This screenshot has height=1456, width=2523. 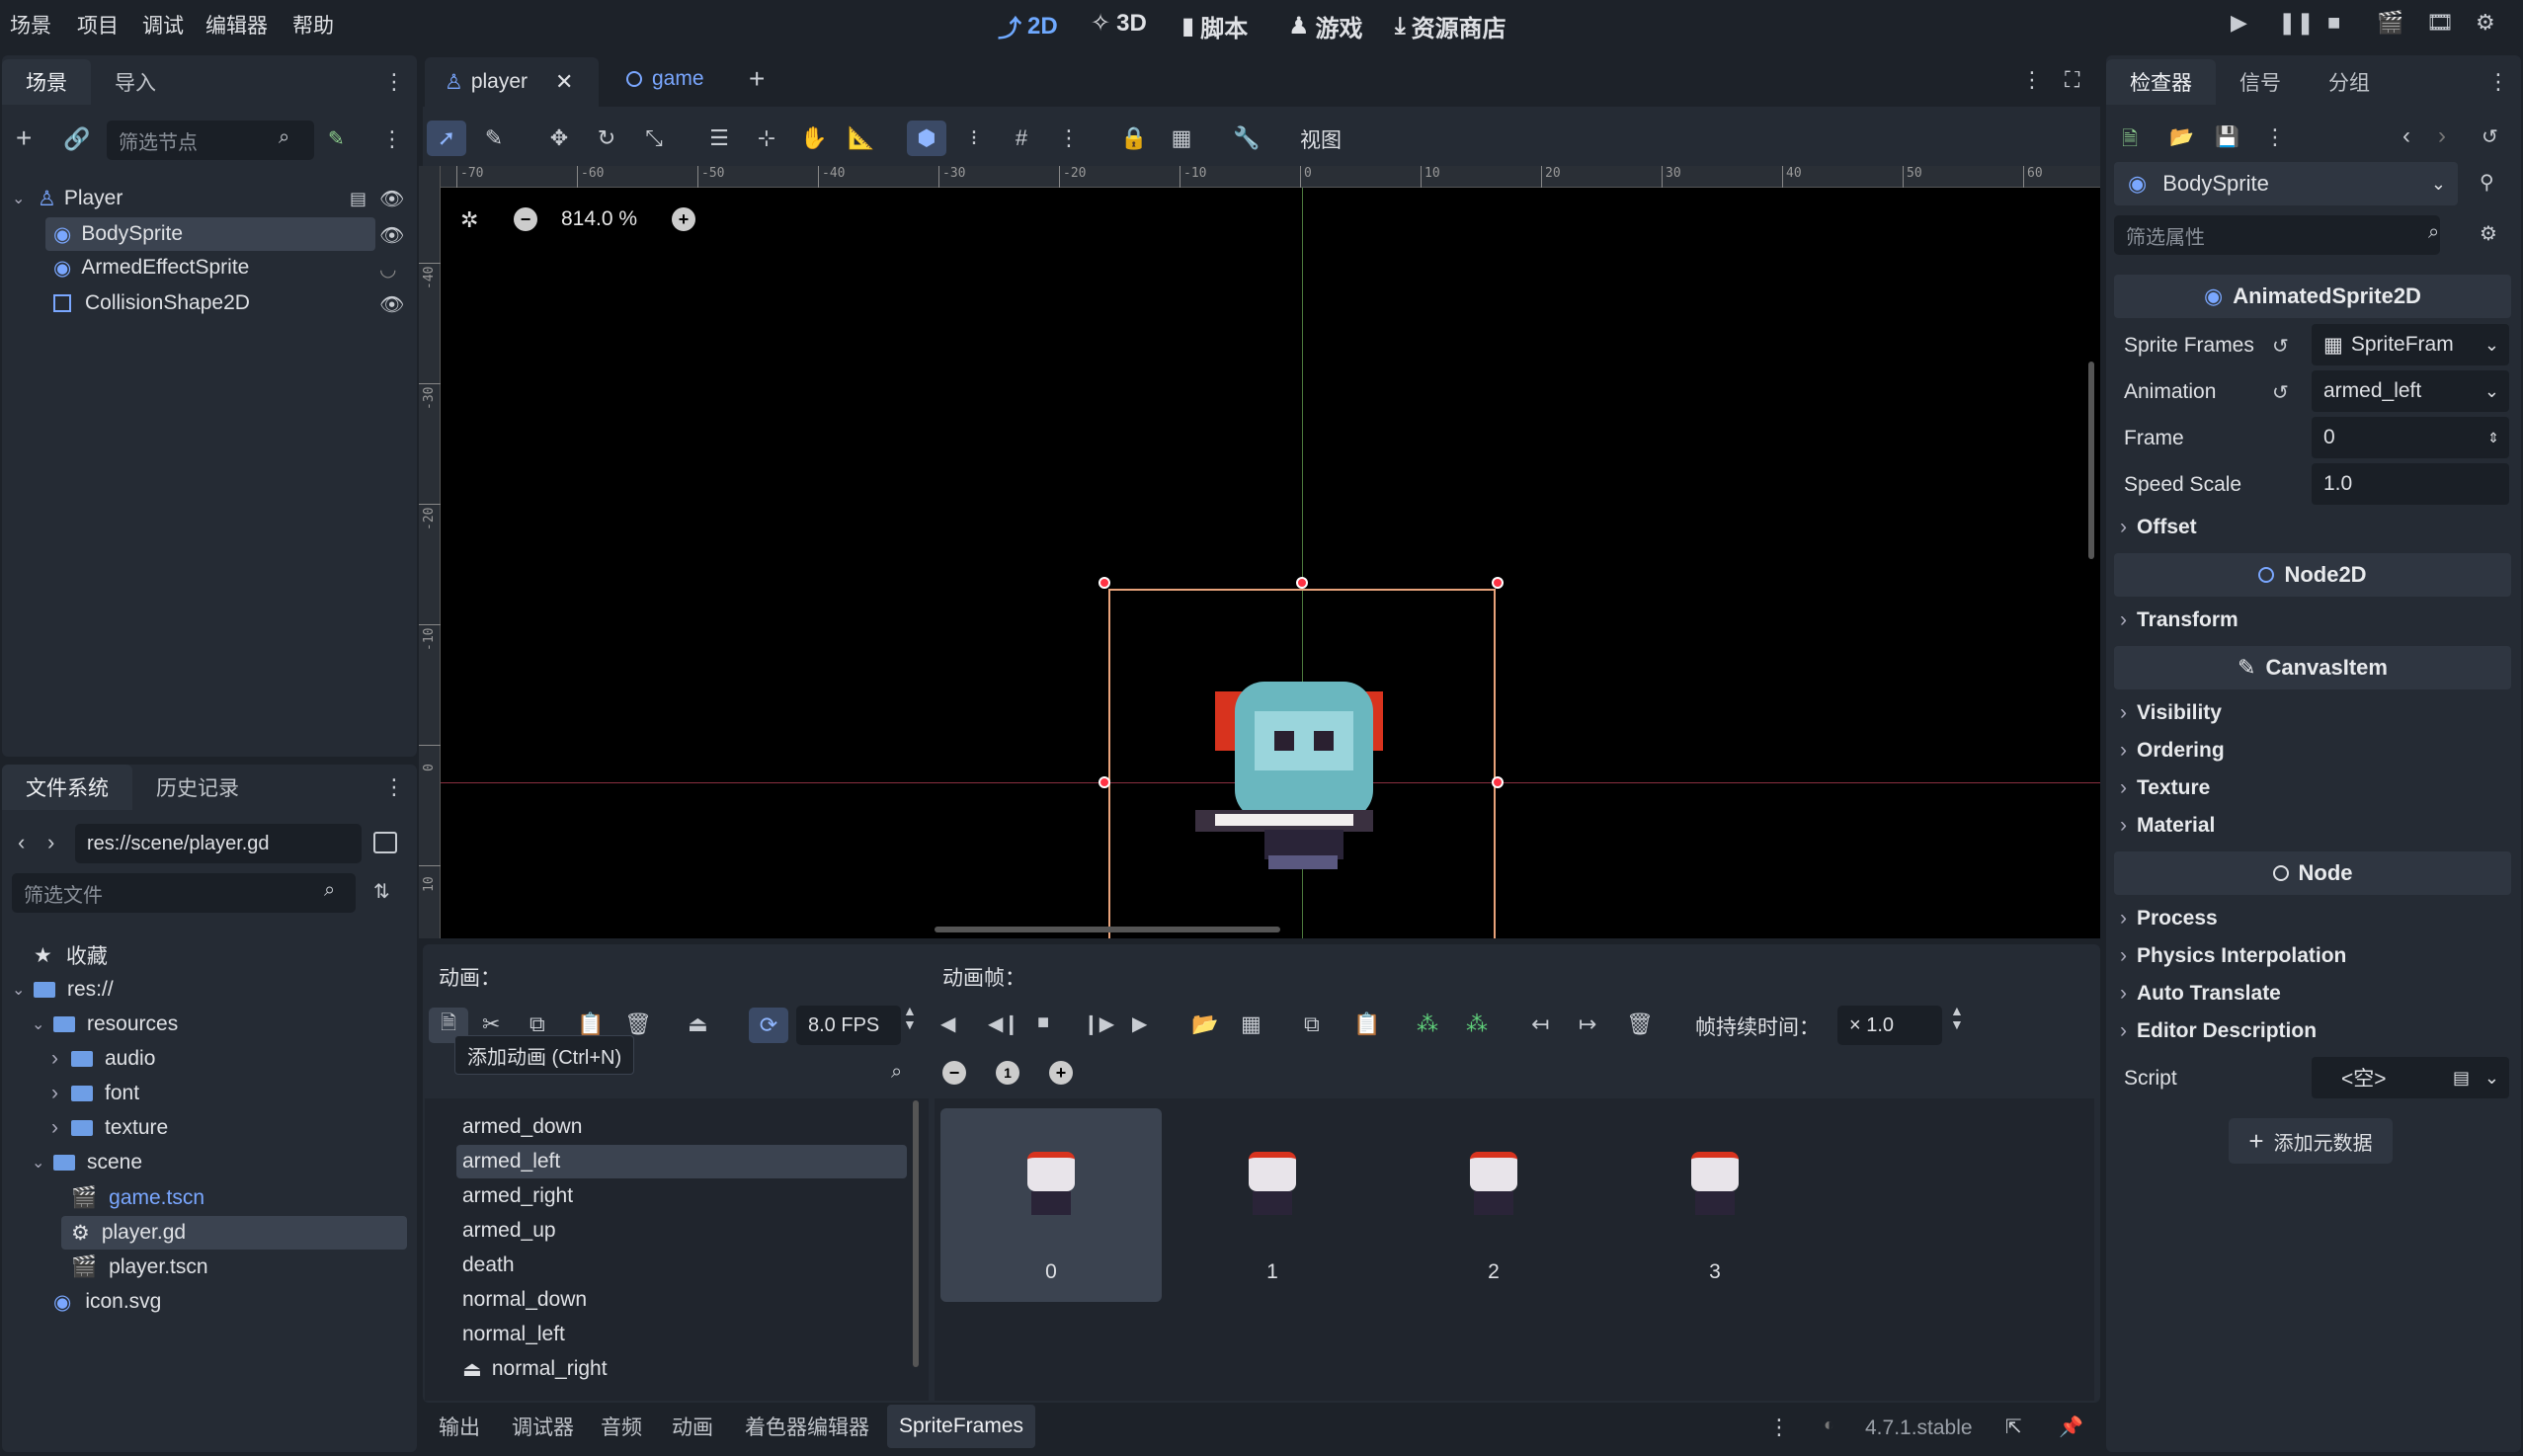 What do you see at coordinates (2173, 751) in the screenshot?
I see `group-ordering: Ordering` at bounding box center [2173, 751].